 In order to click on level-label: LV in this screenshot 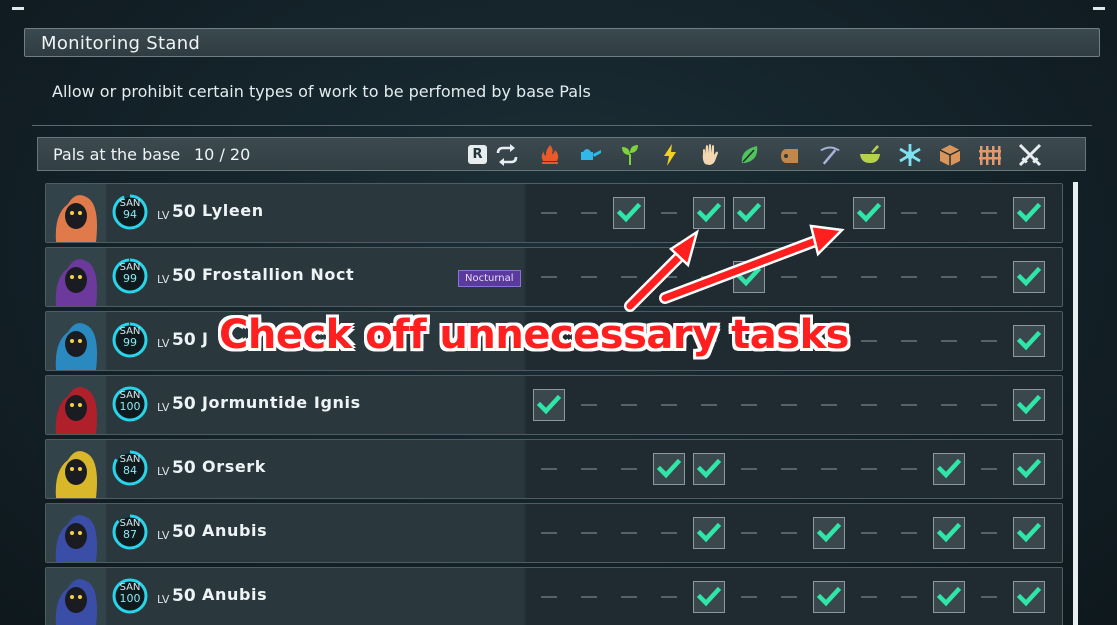, I will do `click(163, 215)`.